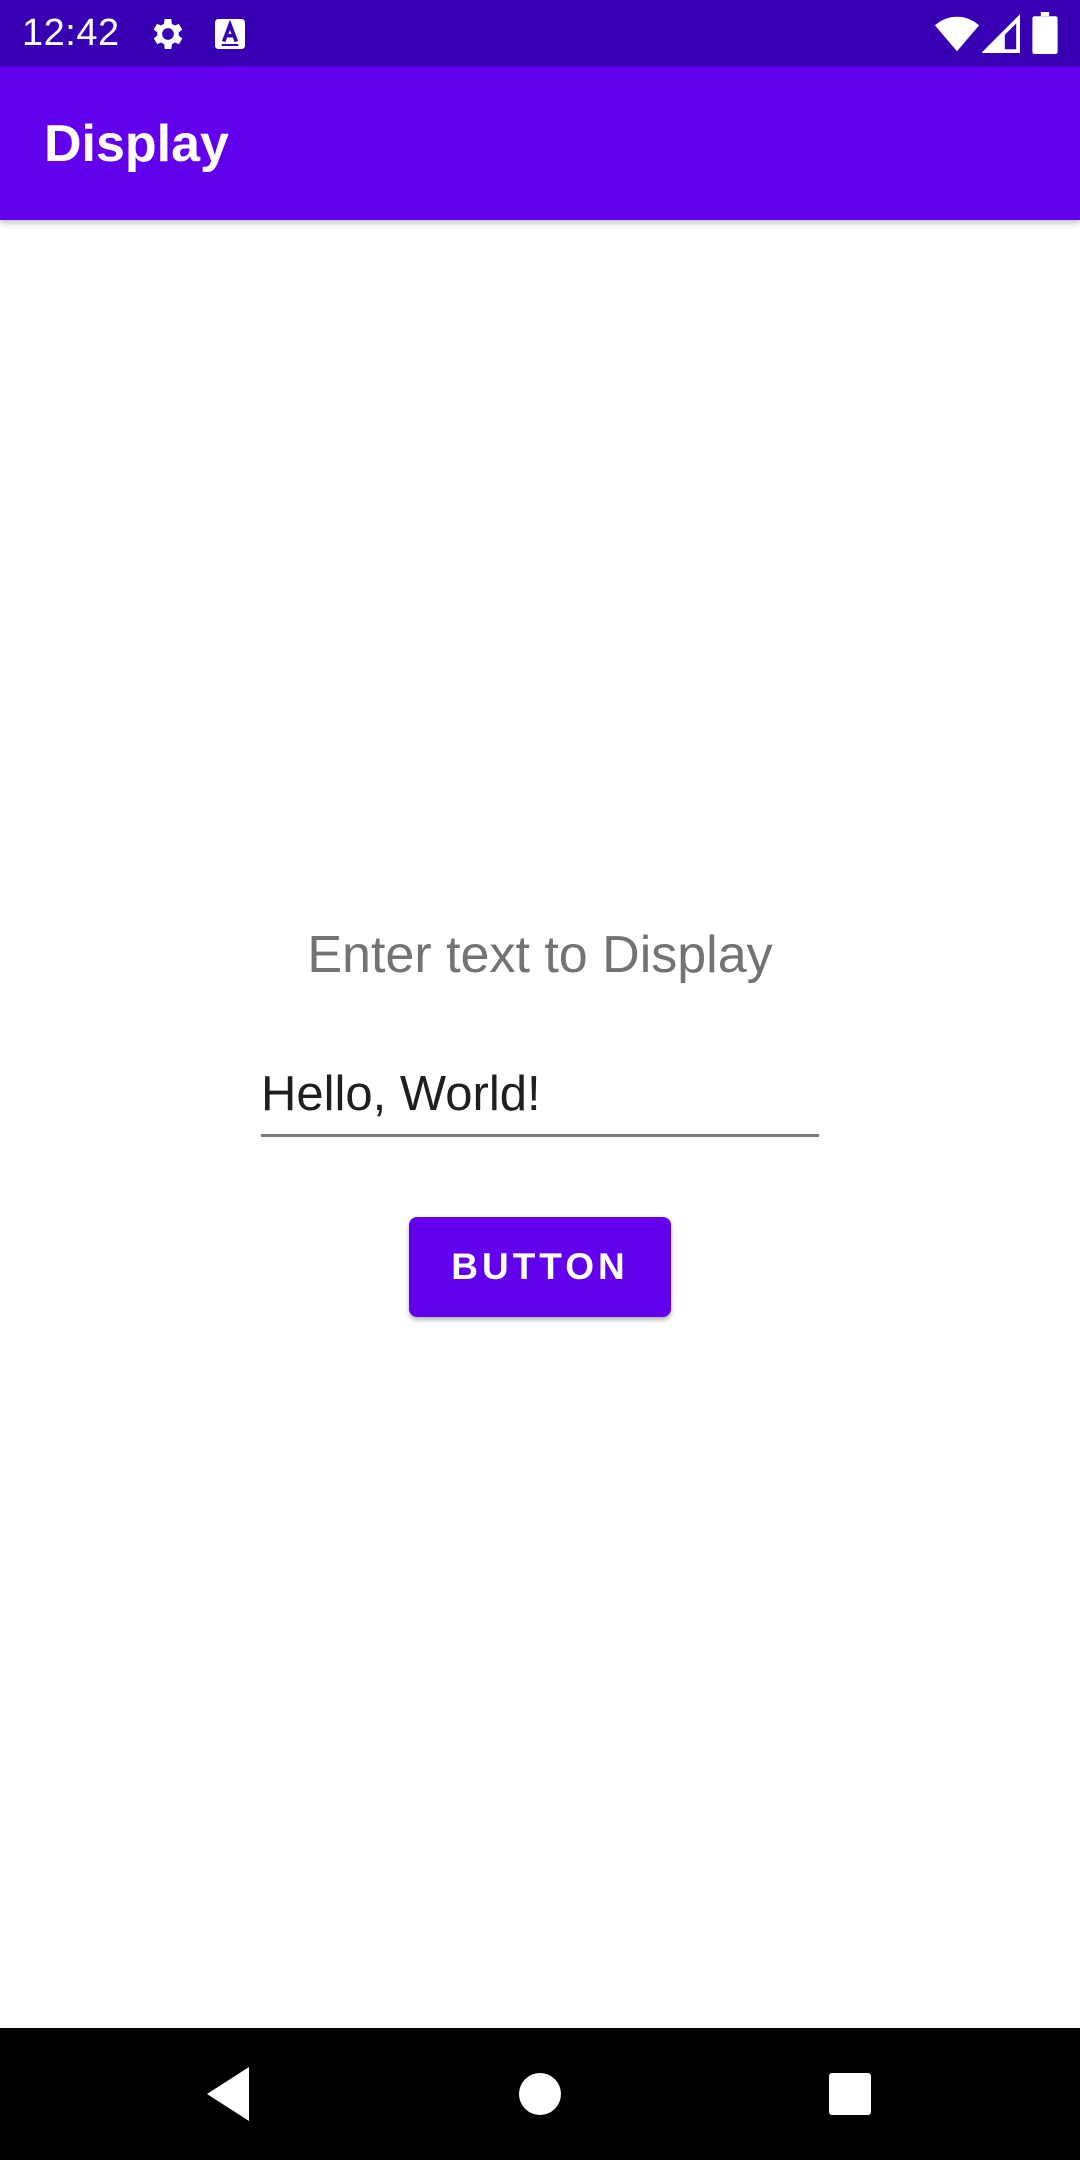  Describe the element at coordinates (168, 34) in the screenshot. I see `gear-icon` at that location.